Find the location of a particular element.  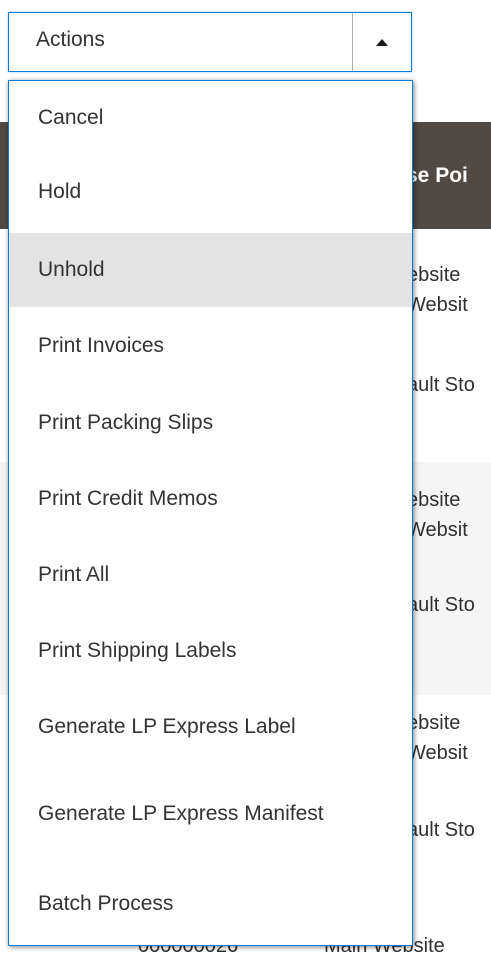

actions-label: Actions is located at coordinates (70, 39).